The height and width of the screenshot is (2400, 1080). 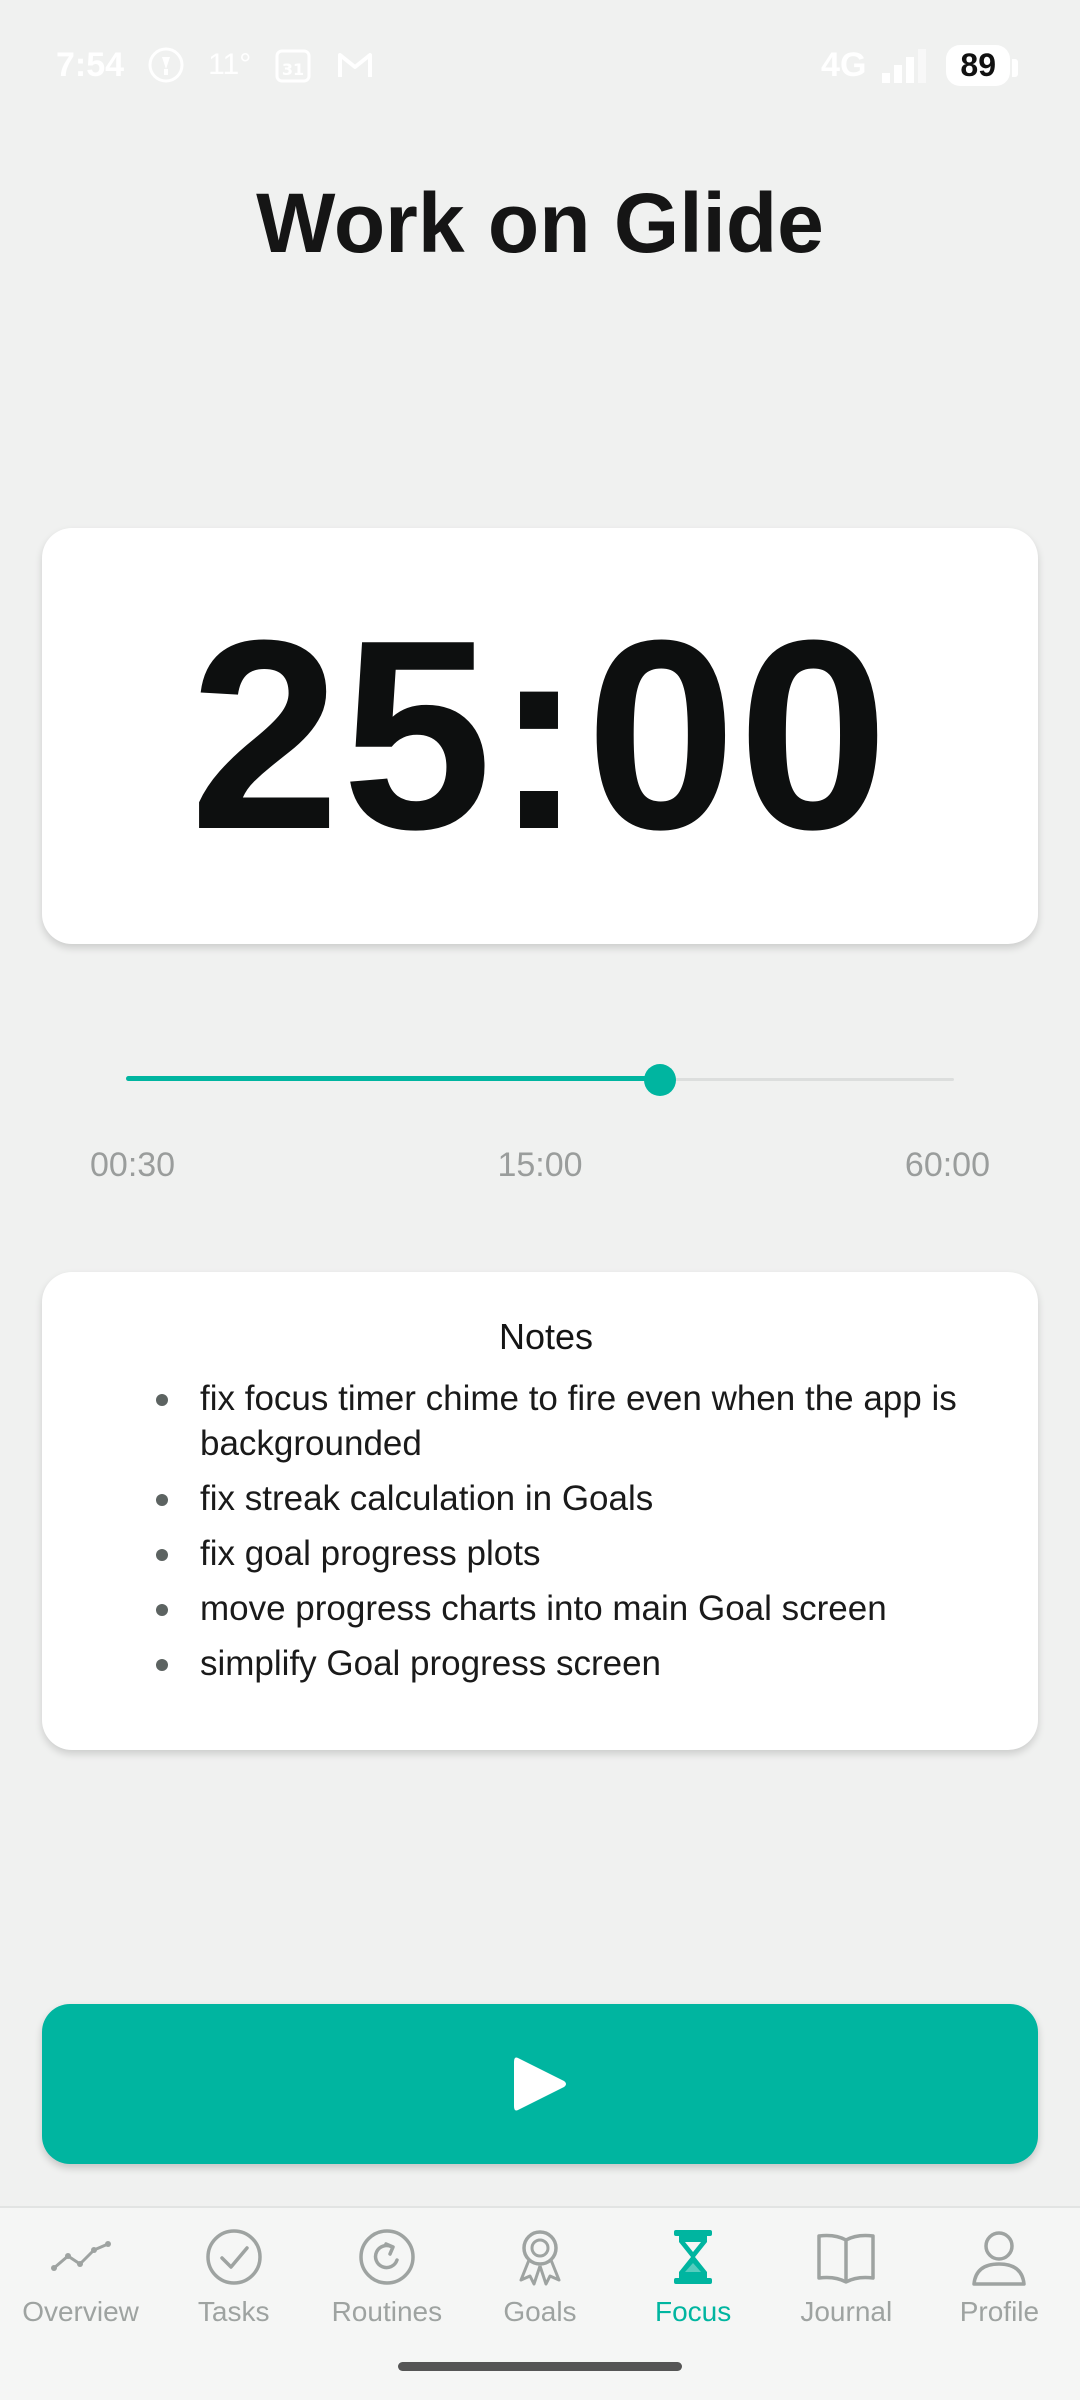 I want to click on play-button, so click(x=540, y=2084).